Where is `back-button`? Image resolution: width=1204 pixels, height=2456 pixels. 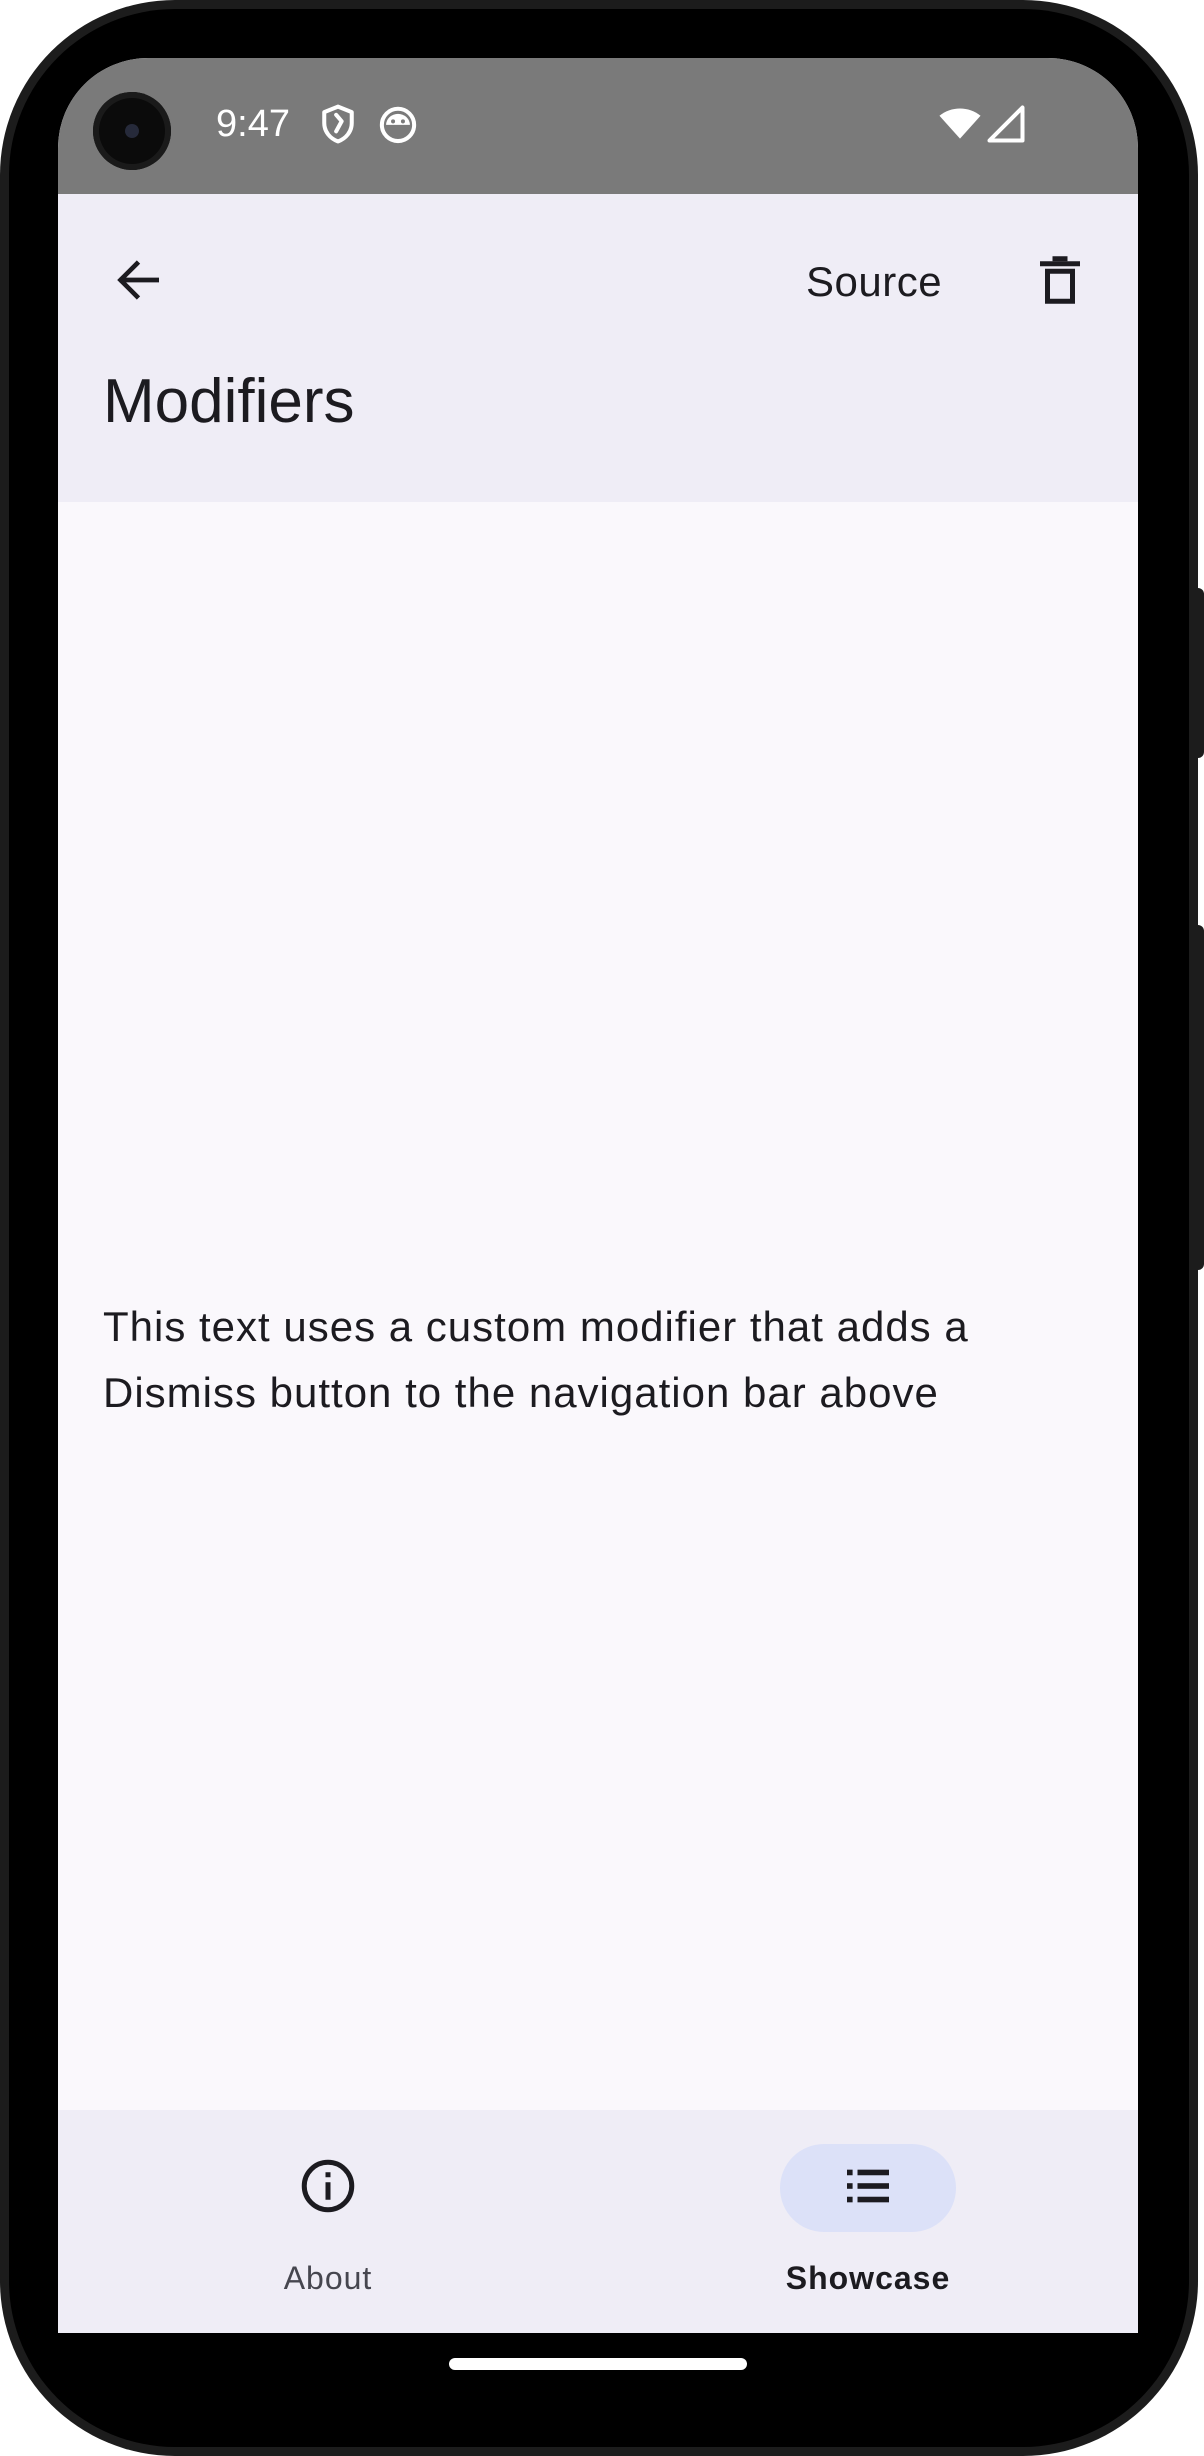
back-button is located at coordinates (138, 282).